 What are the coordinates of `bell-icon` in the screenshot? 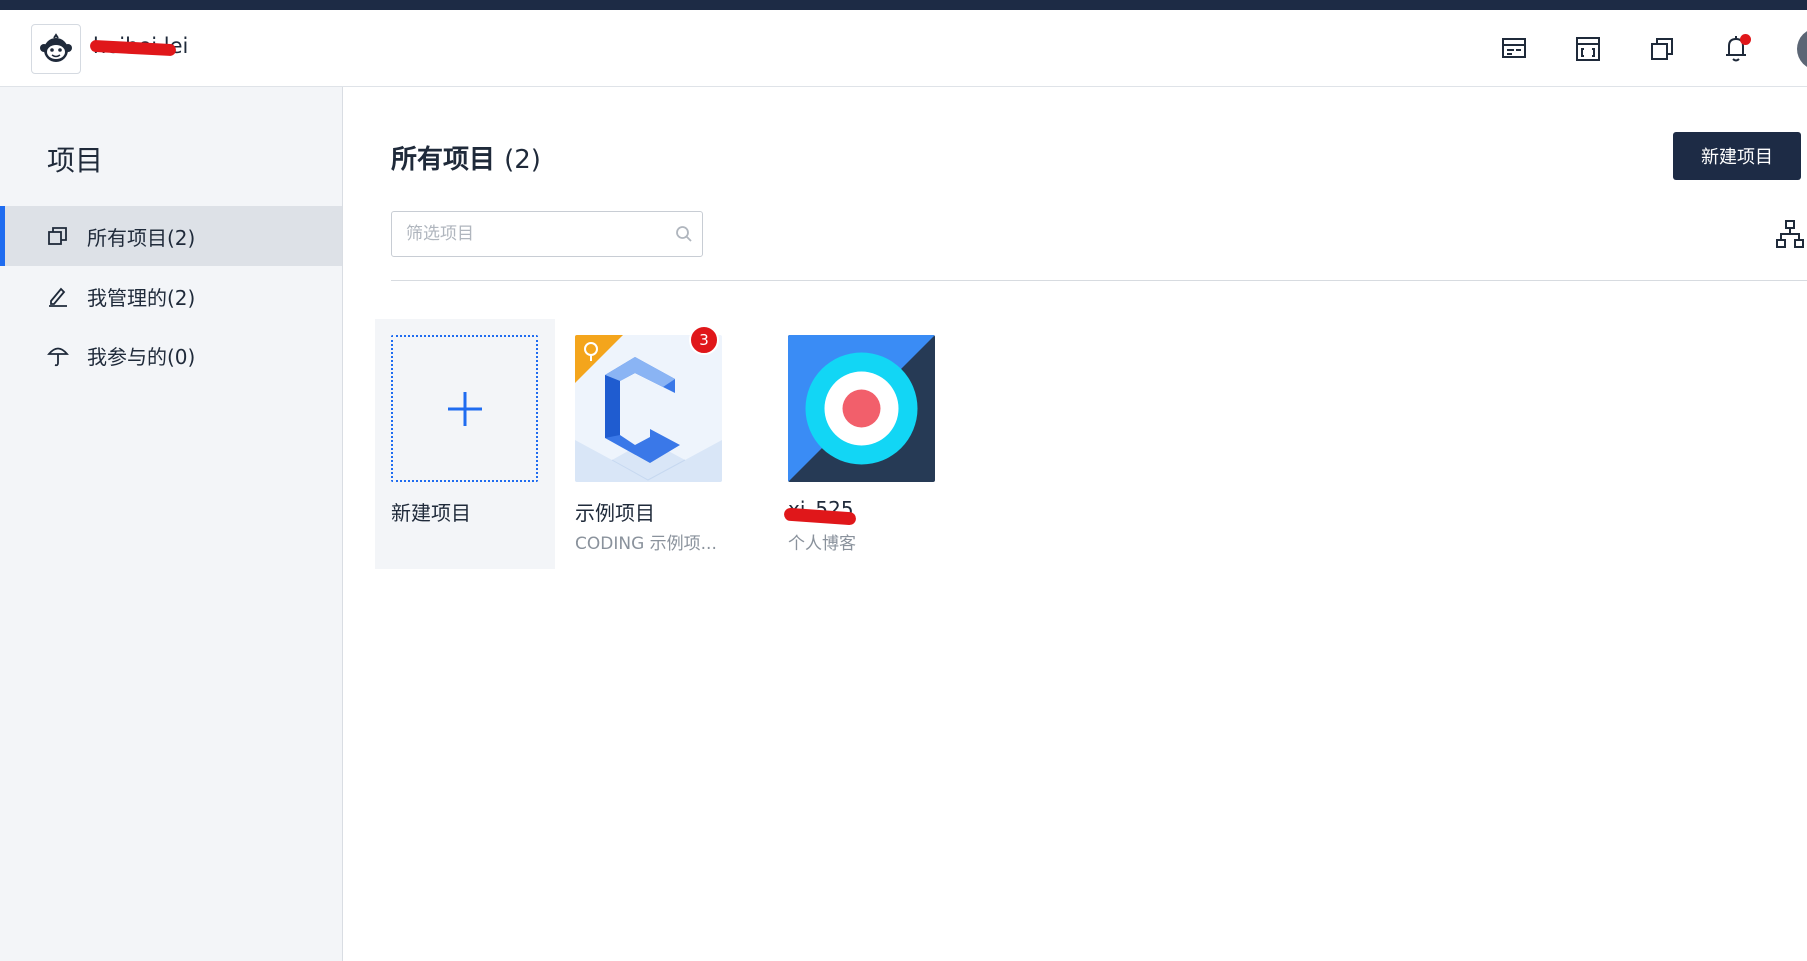 It's located at (1736, 49).